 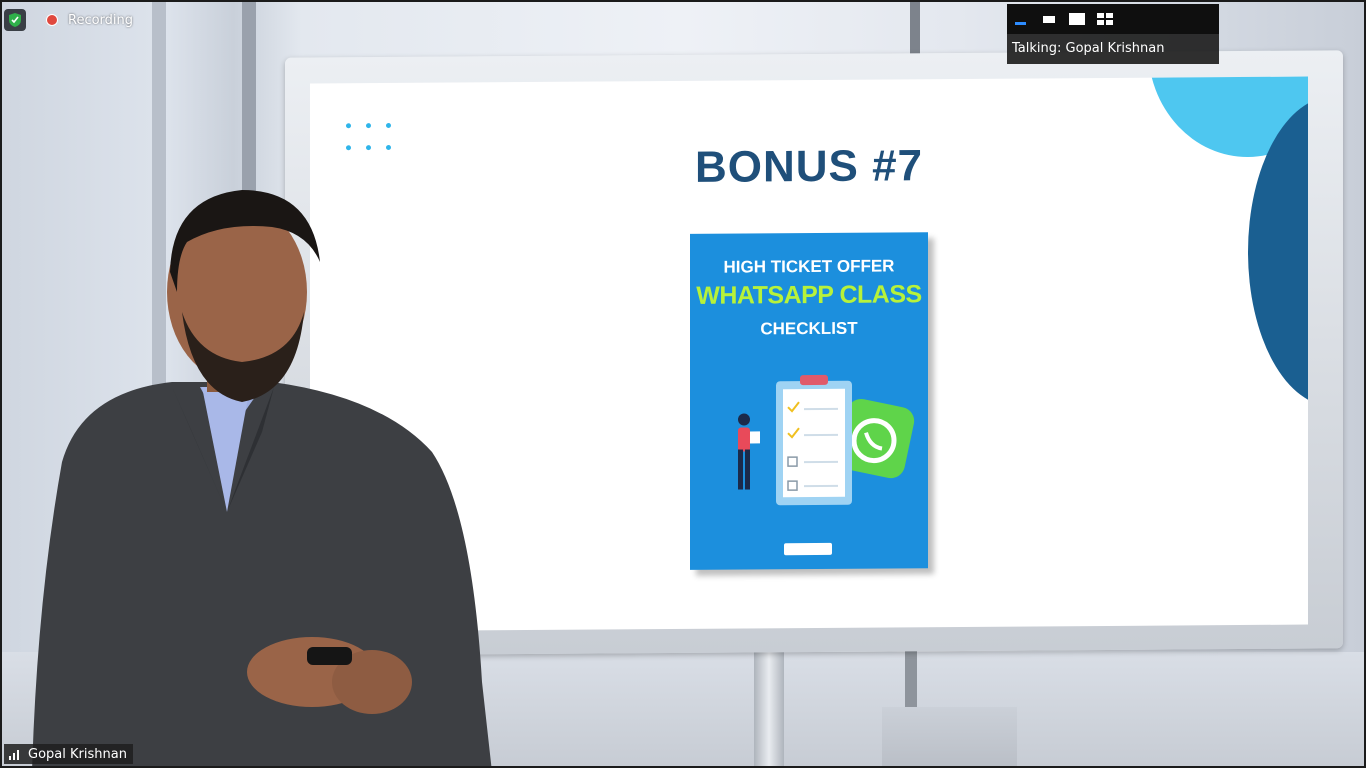 What do you see at coordinates (1049, 19) in the screenshot?
I see `thumbnail-icon` at bounding box center [1049, 19].